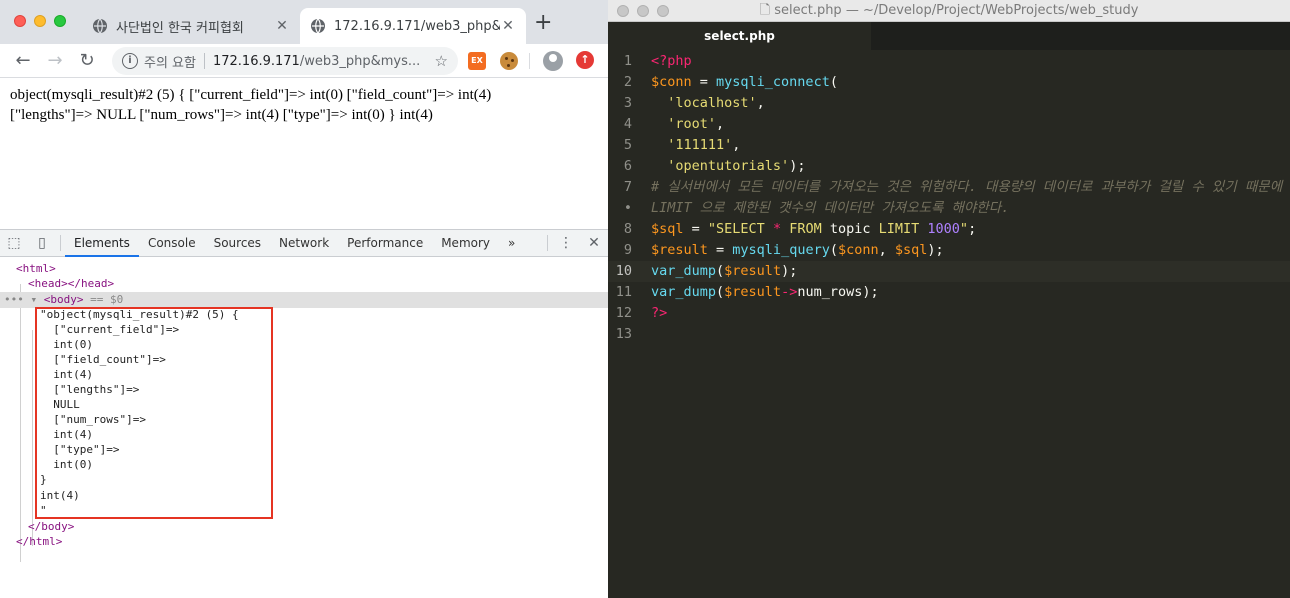 This screenshot has height=598, width=1290. Describe the element at coordinates (172, 243) in the screenshot. I see `tab-console: Console` at that location.